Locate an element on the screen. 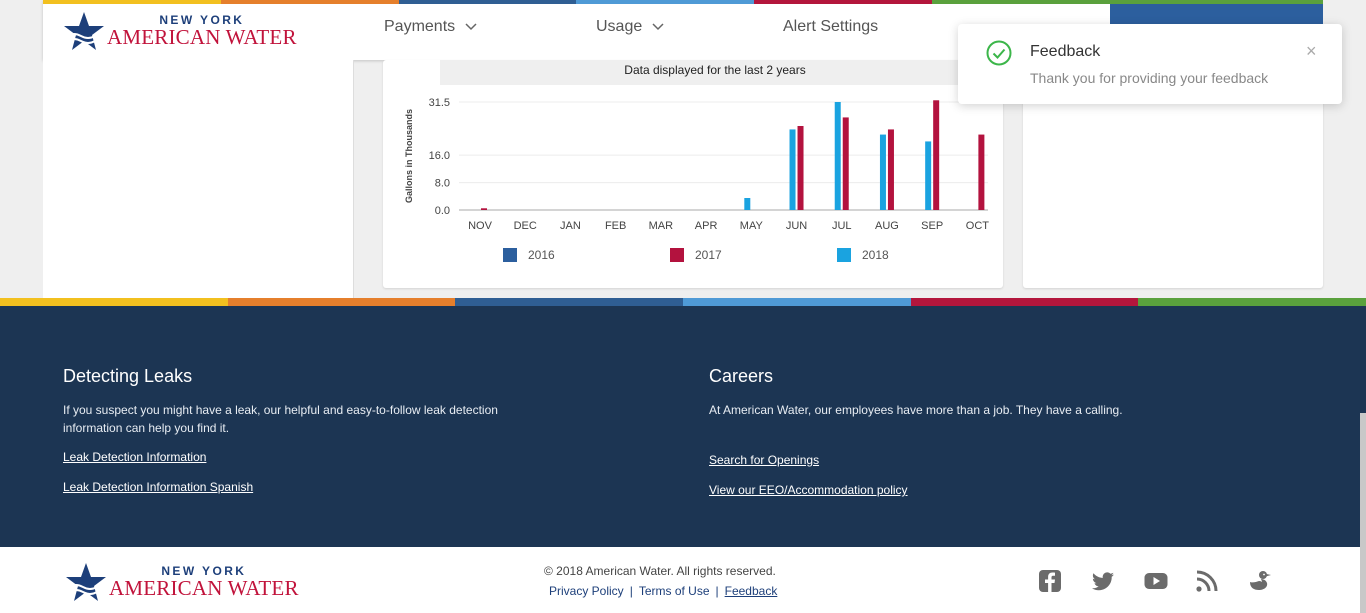 This screenshot has height=613, width=1366. legend-label: 2017 is located at coordinates (708, 255).